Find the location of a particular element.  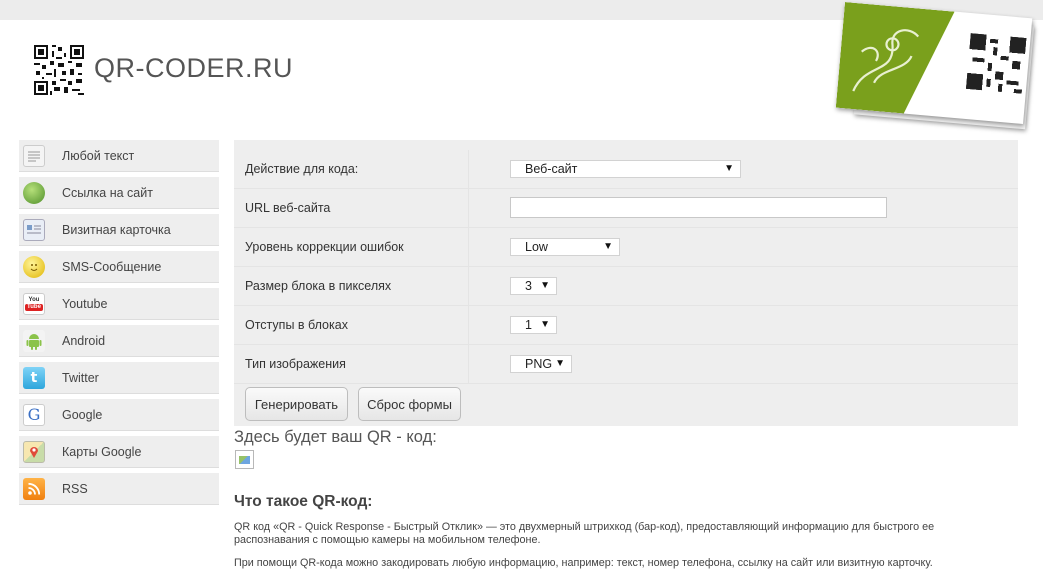

business-card-icon is located at coordinates (34, 229).